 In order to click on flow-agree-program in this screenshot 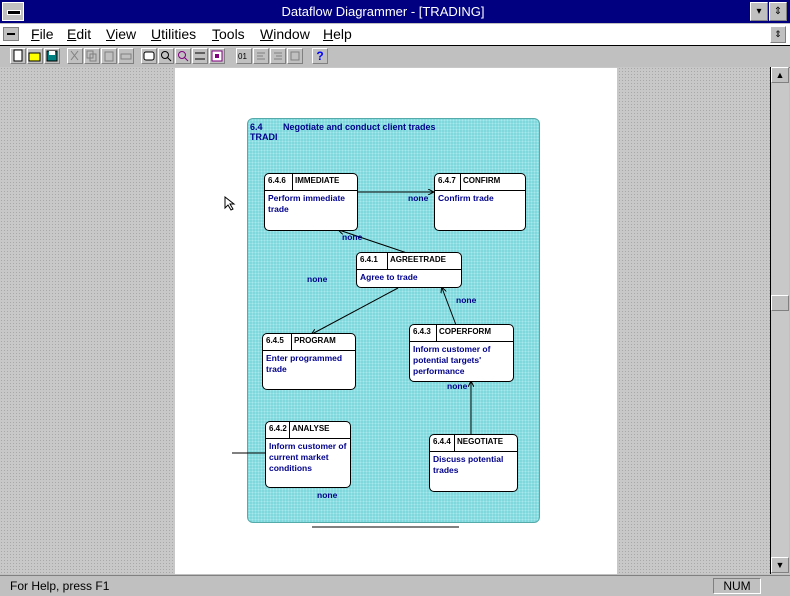, I will do `click(355, 310)`.